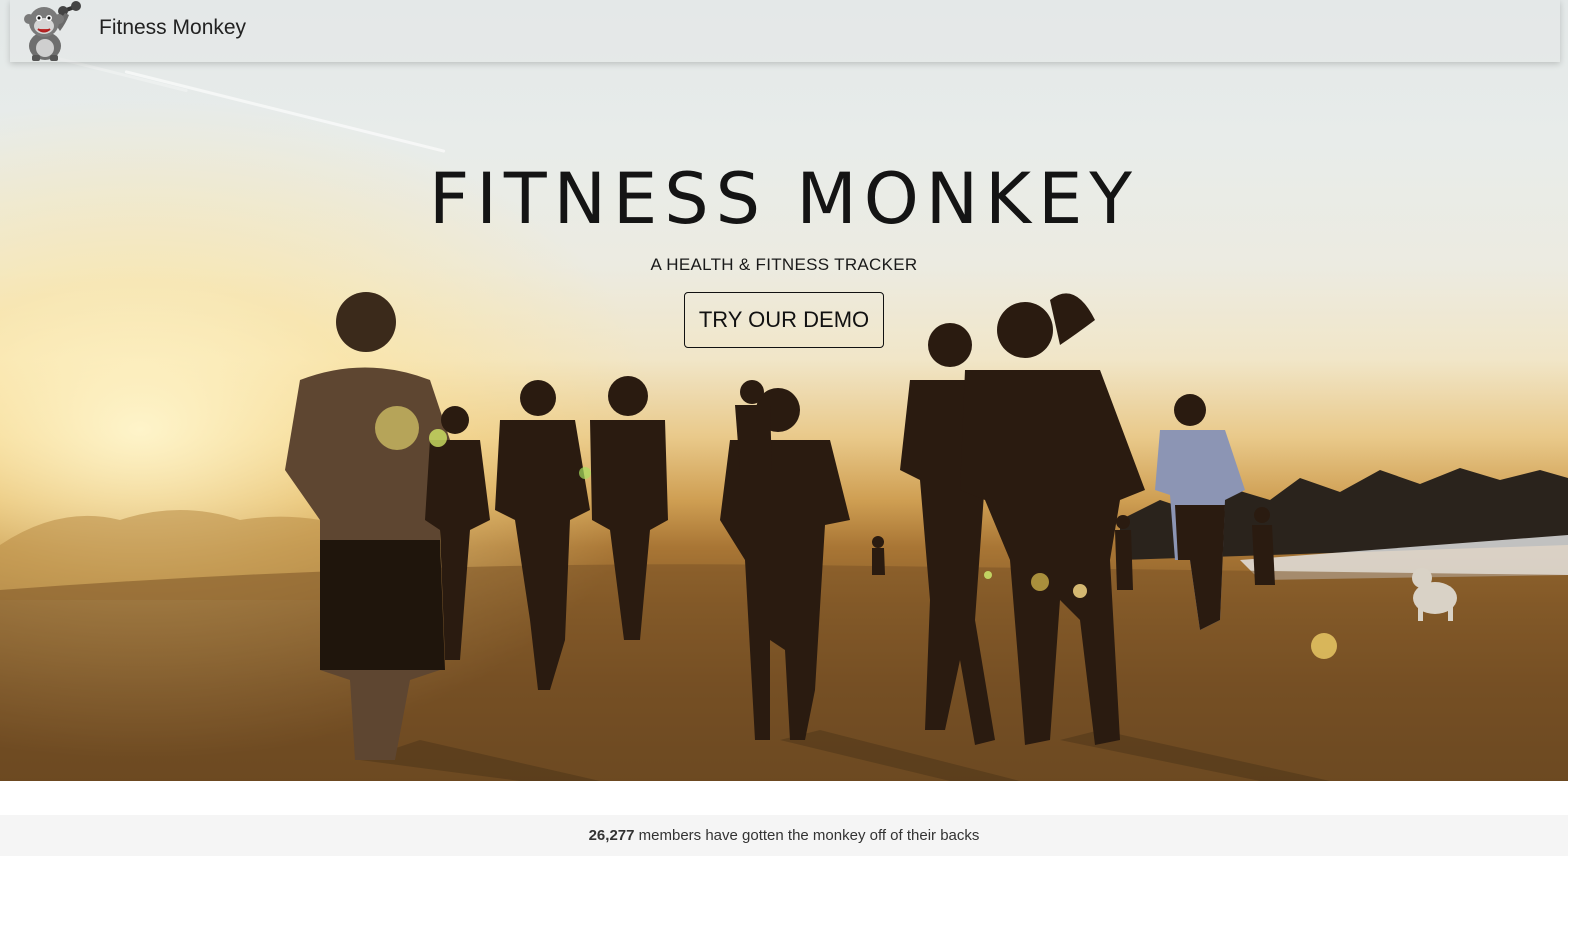 This screenshot has width=1586, height=946. What do you see at coordinates (784, 264) in the screenshot?
I see `hero-subtitle: A HEALTH & FITNESS TRACKER` at bounding box center [784, 264].